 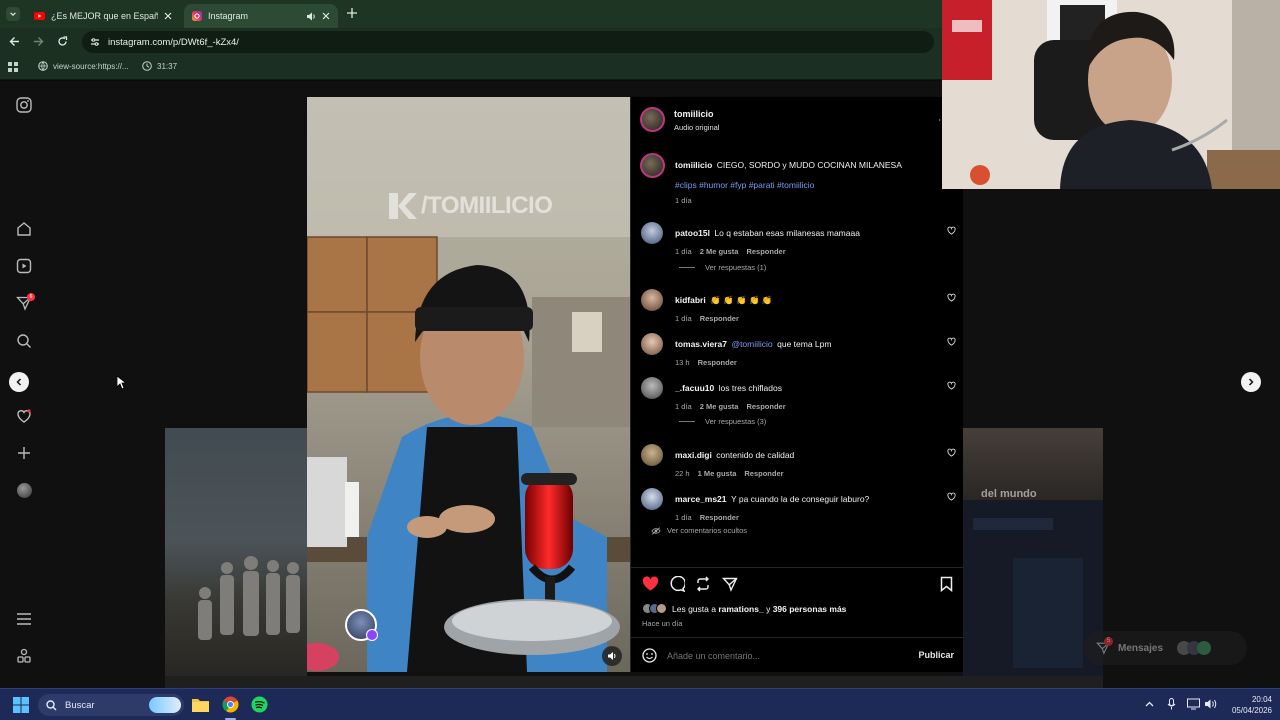 I want to click on url-field: instagram.com/p/DWt6f_-kZx4/, so click(x=508, y=42).